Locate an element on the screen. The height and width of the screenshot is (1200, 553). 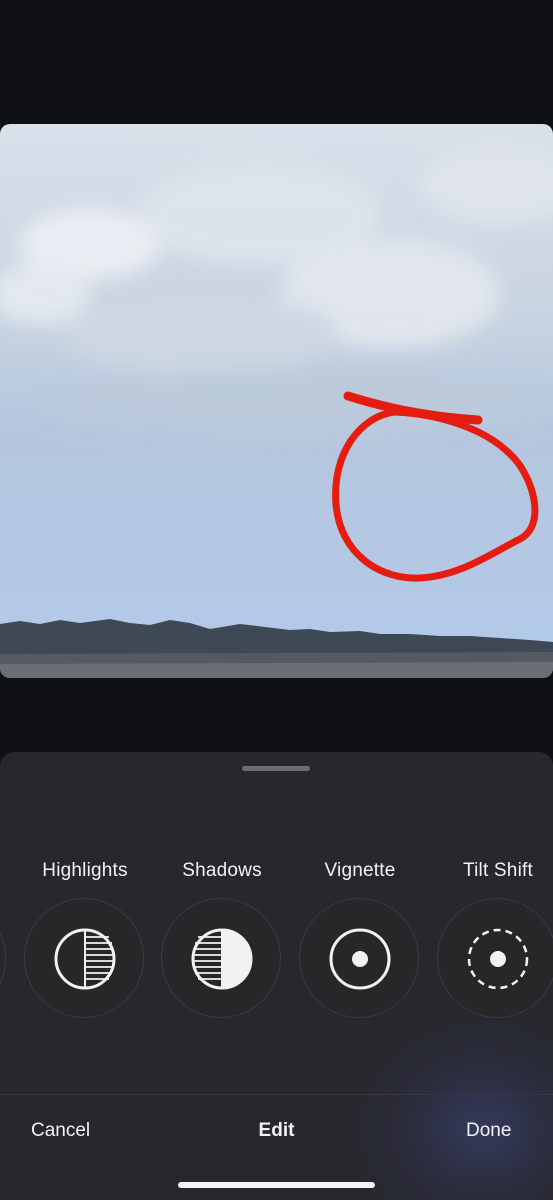
tool-label-highlights: Highlights is located at coordinates (85, 870).